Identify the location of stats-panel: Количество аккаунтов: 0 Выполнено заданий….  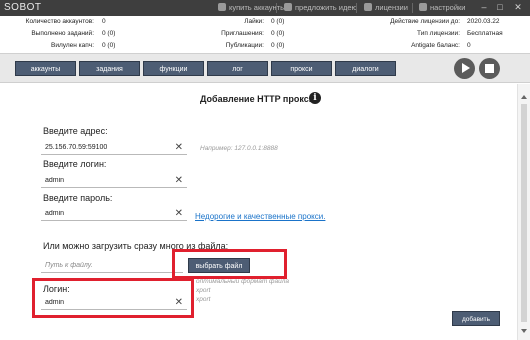
(265, 34).